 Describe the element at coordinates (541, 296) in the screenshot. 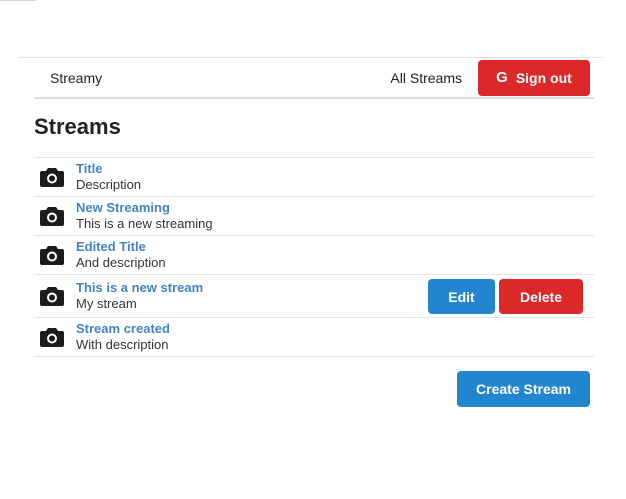

I see `delete-button: Delete` at that location.